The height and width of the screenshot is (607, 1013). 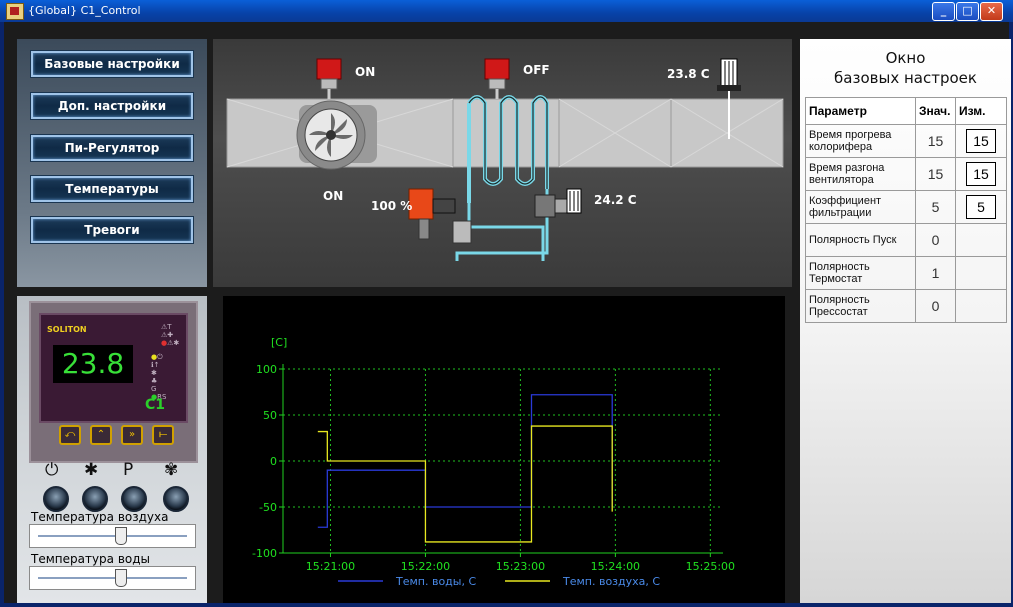 I want to click on device-key-up-icon: ⌃, so click(x=101, y=435).